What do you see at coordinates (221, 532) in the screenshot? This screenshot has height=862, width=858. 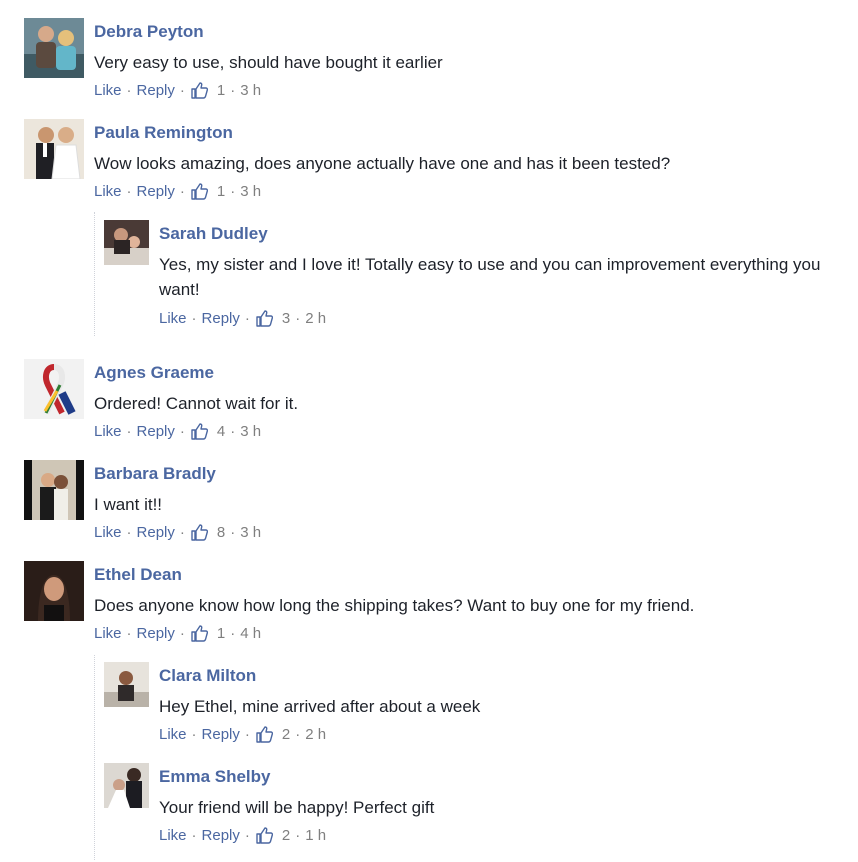 I see `like-count: 8` at bounding box center [221, 532].